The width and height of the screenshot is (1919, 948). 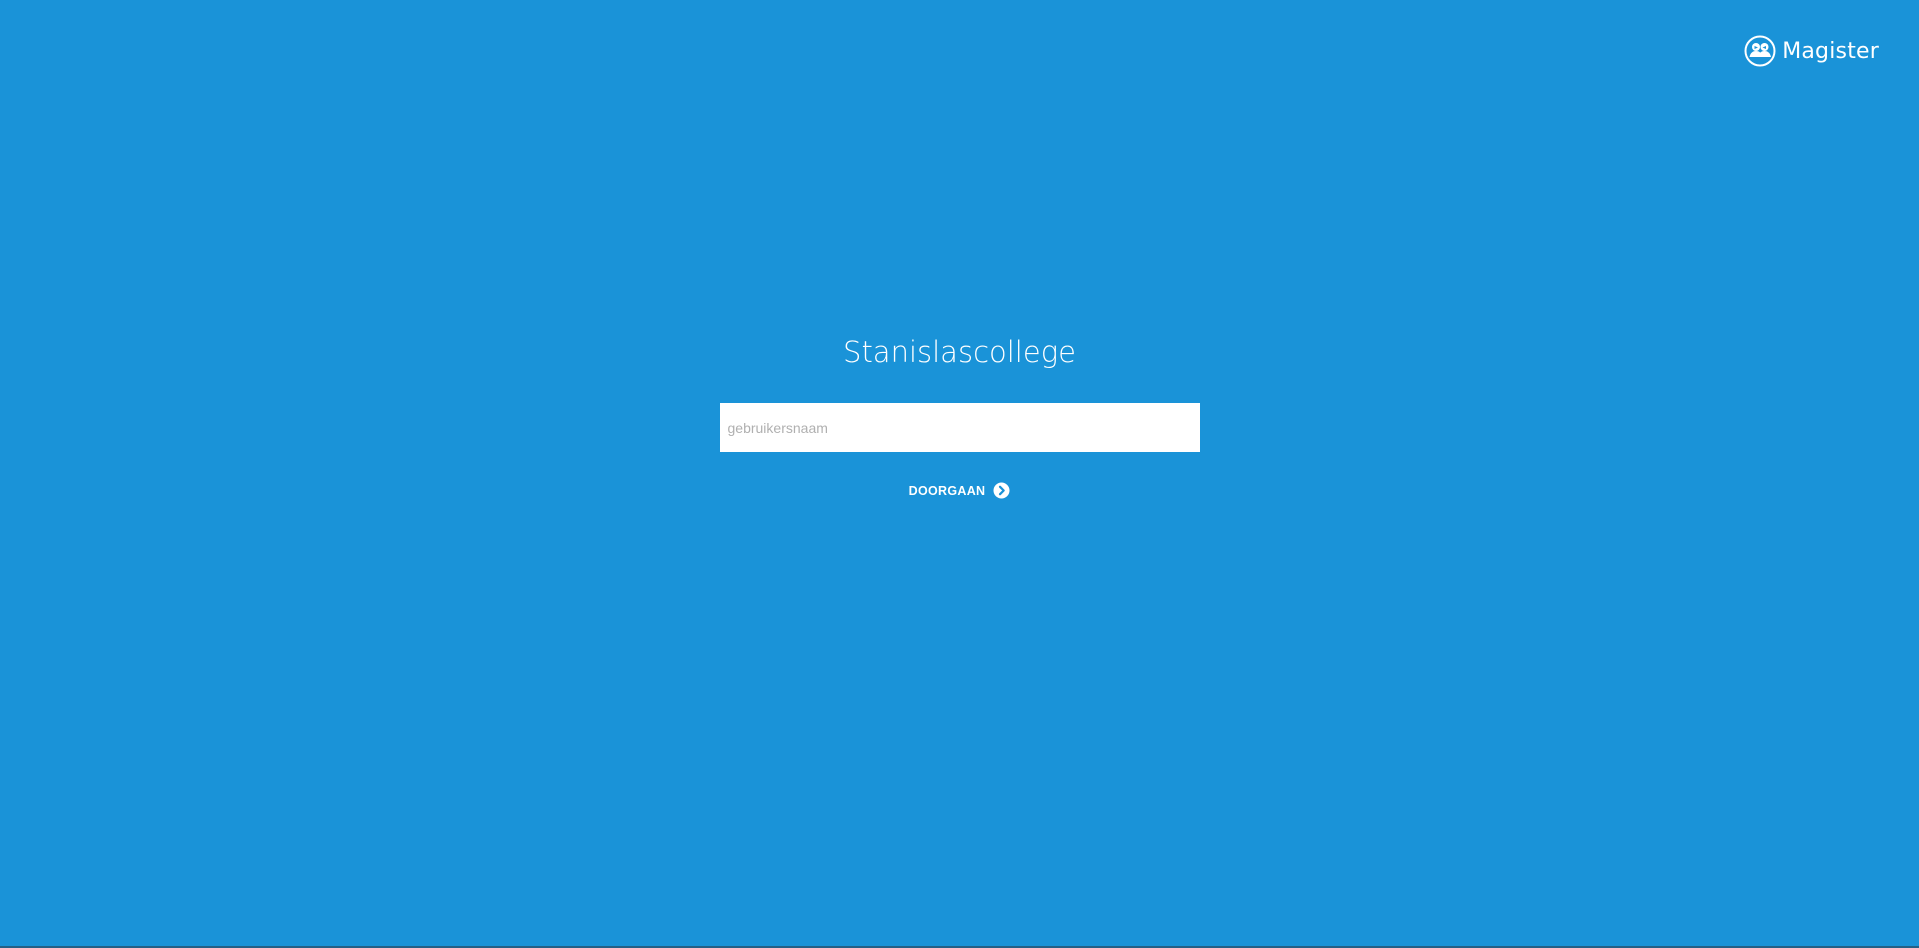 I want to click on brand-logo-link: Magister, so click(x=1811, y=51).